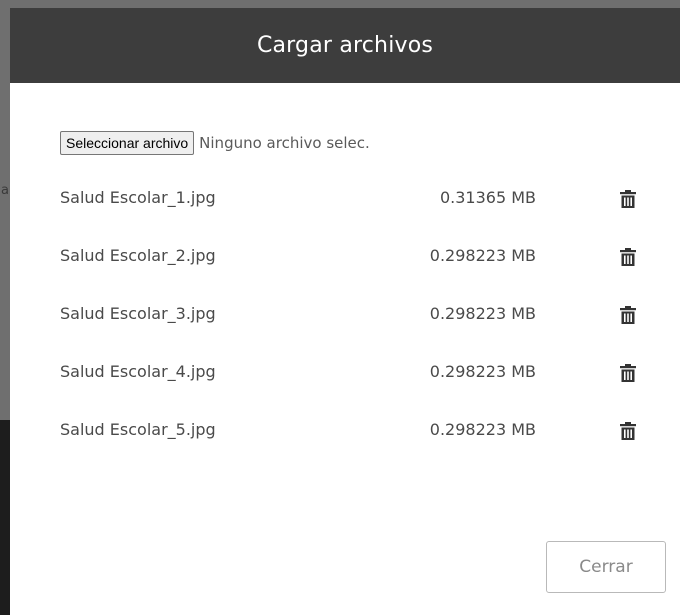 Image resolution: width=680 pixels, height=615 pixels. I want to click on file-name: Salud Escolar_3.jpg, so click(138, 313).